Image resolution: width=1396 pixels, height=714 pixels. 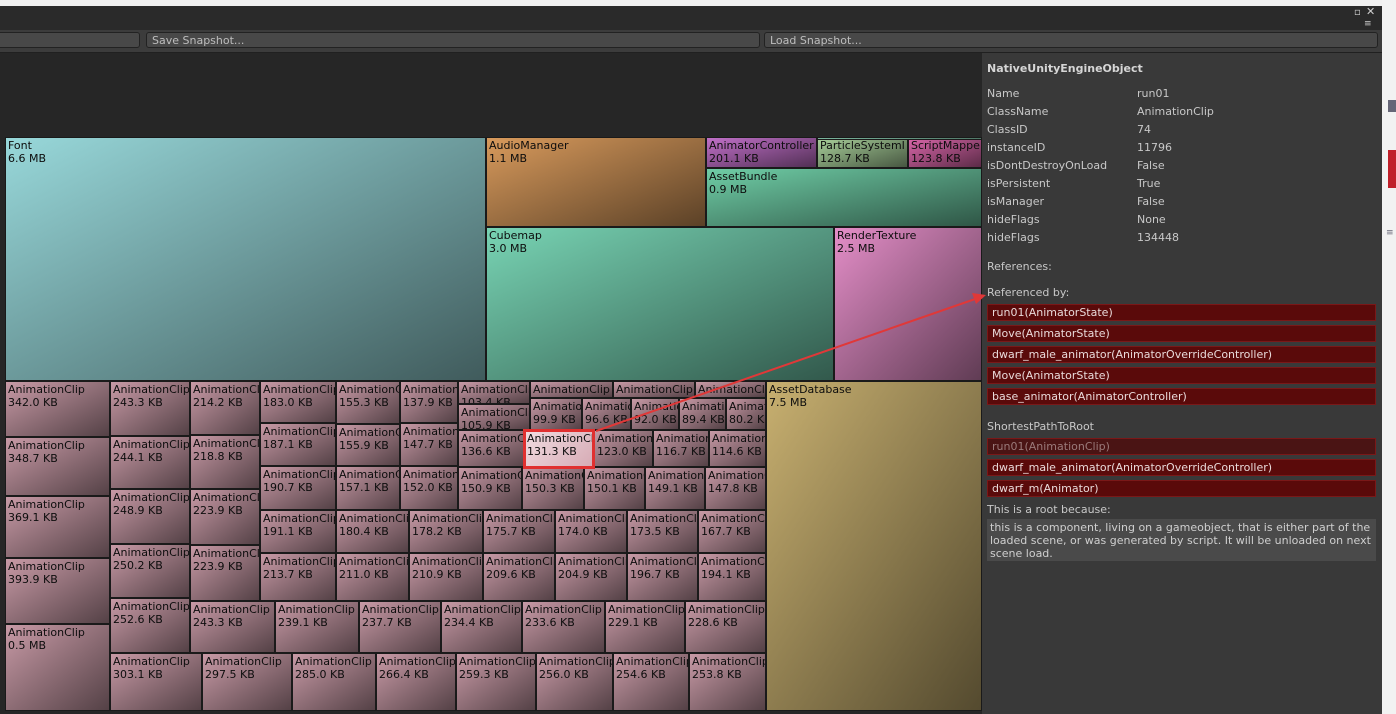 I want to click on property-value: 74, so click(x=1144, y=129).